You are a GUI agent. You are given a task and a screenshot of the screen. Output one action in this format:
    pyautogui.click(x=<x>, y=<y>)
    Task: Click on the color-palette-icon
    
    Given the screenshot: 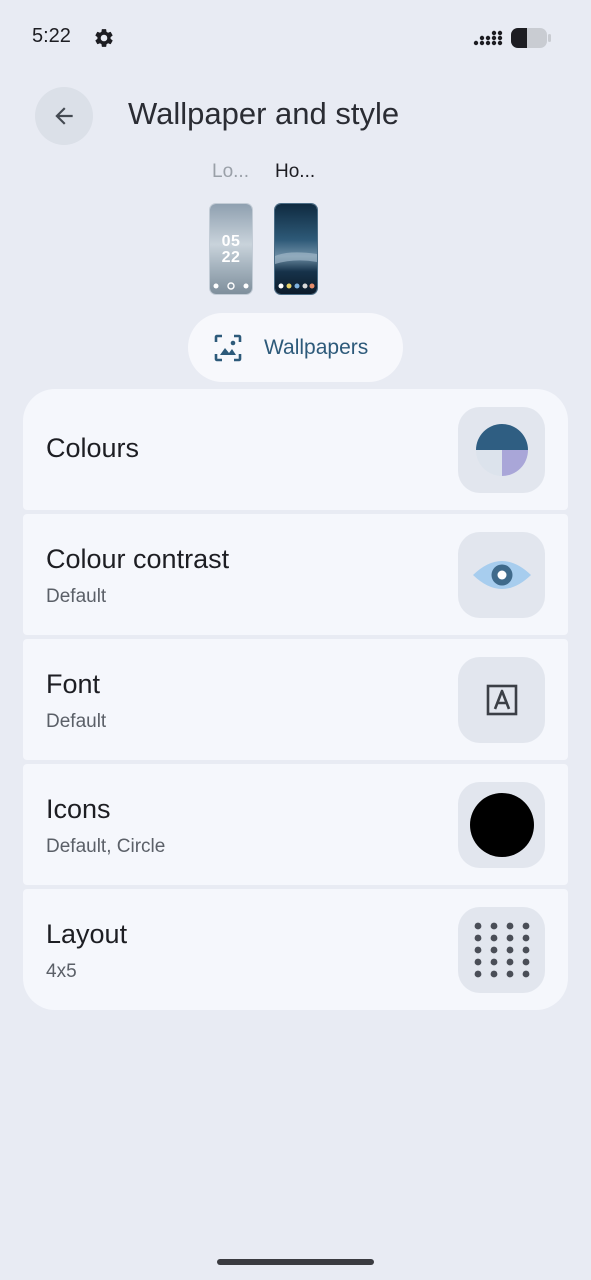 What is the action you would take?
    pyautogui.click(x=501, y=450)
    